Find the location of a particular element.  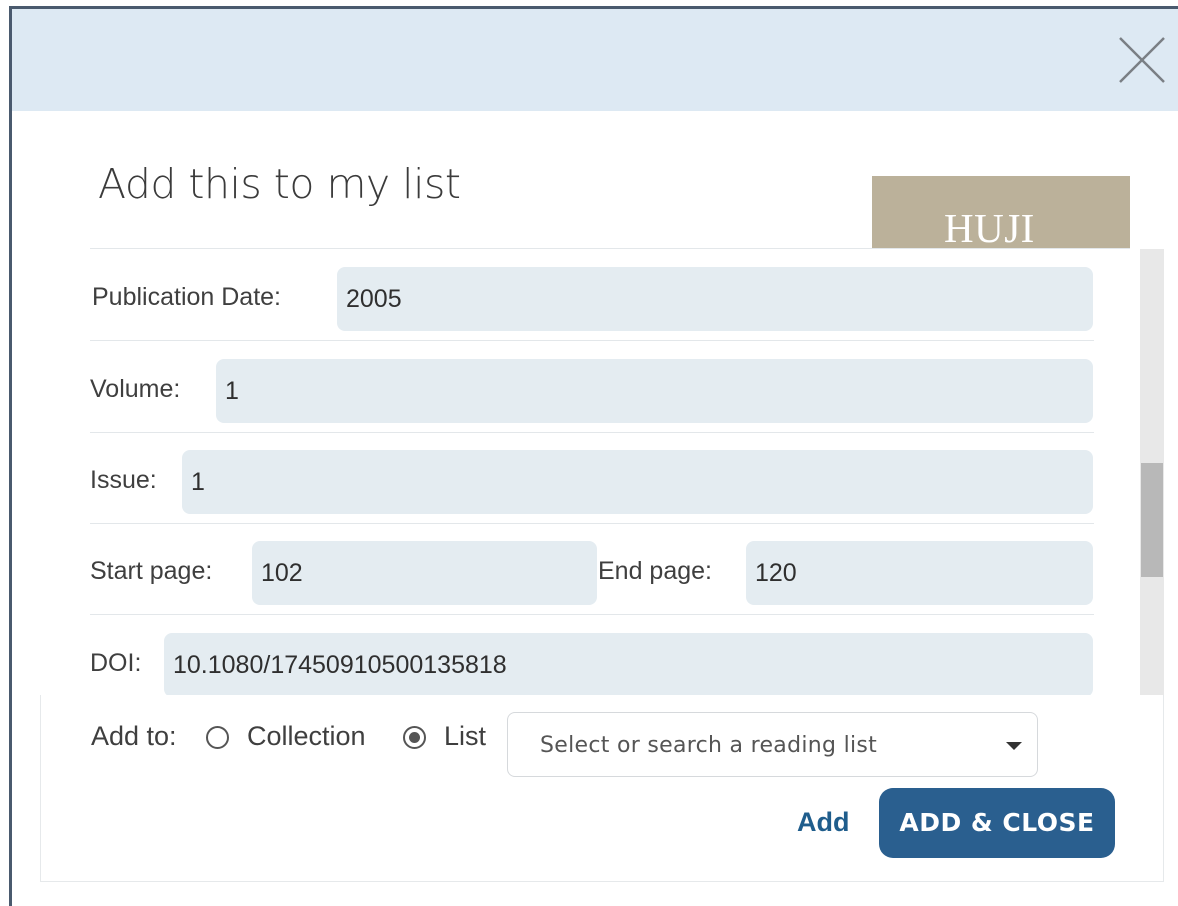

pages-row: Start page: 102 End page: 120 is located at coordinates (592, 569).